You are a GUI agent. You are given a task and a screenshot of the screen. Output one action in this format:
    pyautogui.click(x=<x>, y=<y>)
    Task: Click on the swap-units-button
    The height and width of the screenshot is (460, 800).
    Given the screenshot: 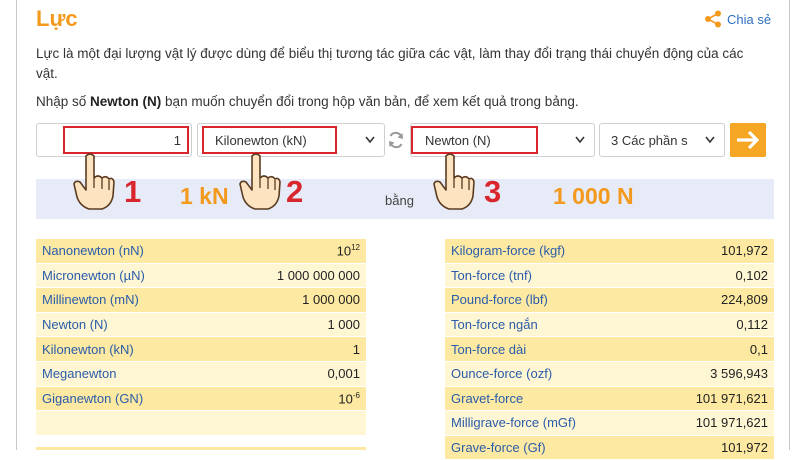 What is the action you would take?
    pyautogui.click(x=396, y=142)
    